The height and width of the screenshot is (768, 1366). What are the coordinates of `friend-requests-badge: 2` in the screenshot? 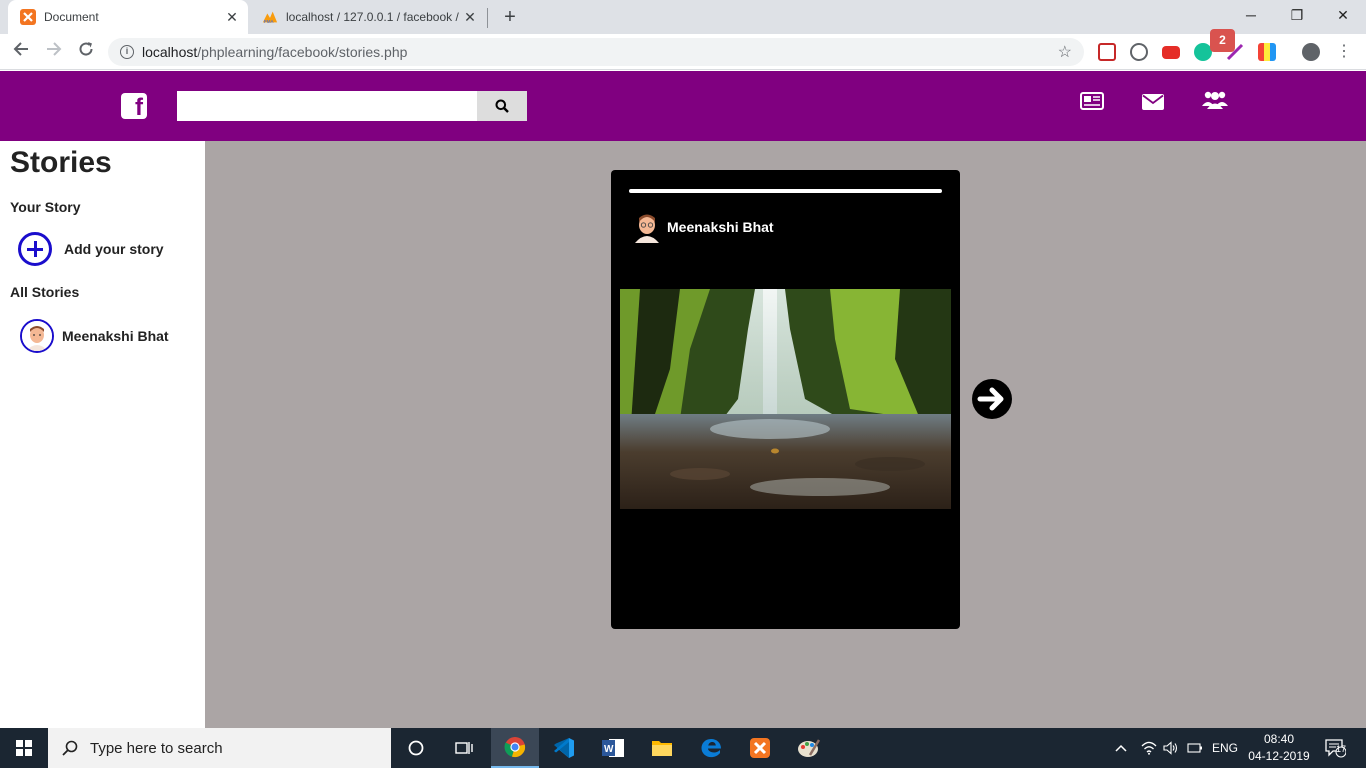 It's located at (1222, 40).